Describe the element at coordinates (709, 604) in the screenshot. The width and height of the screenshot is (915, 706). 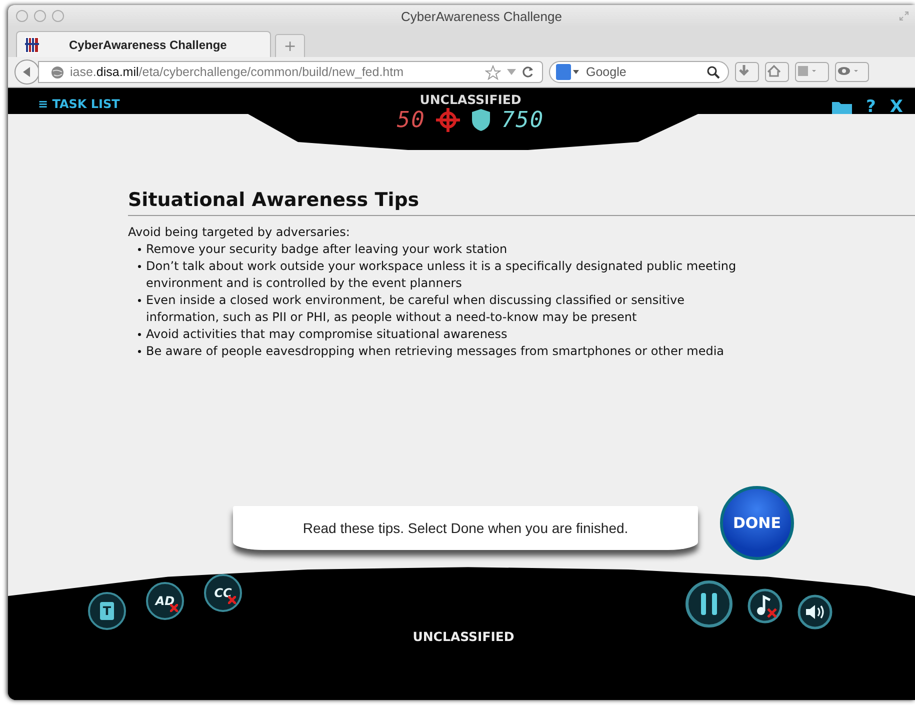
I see `pause-button` at that location.